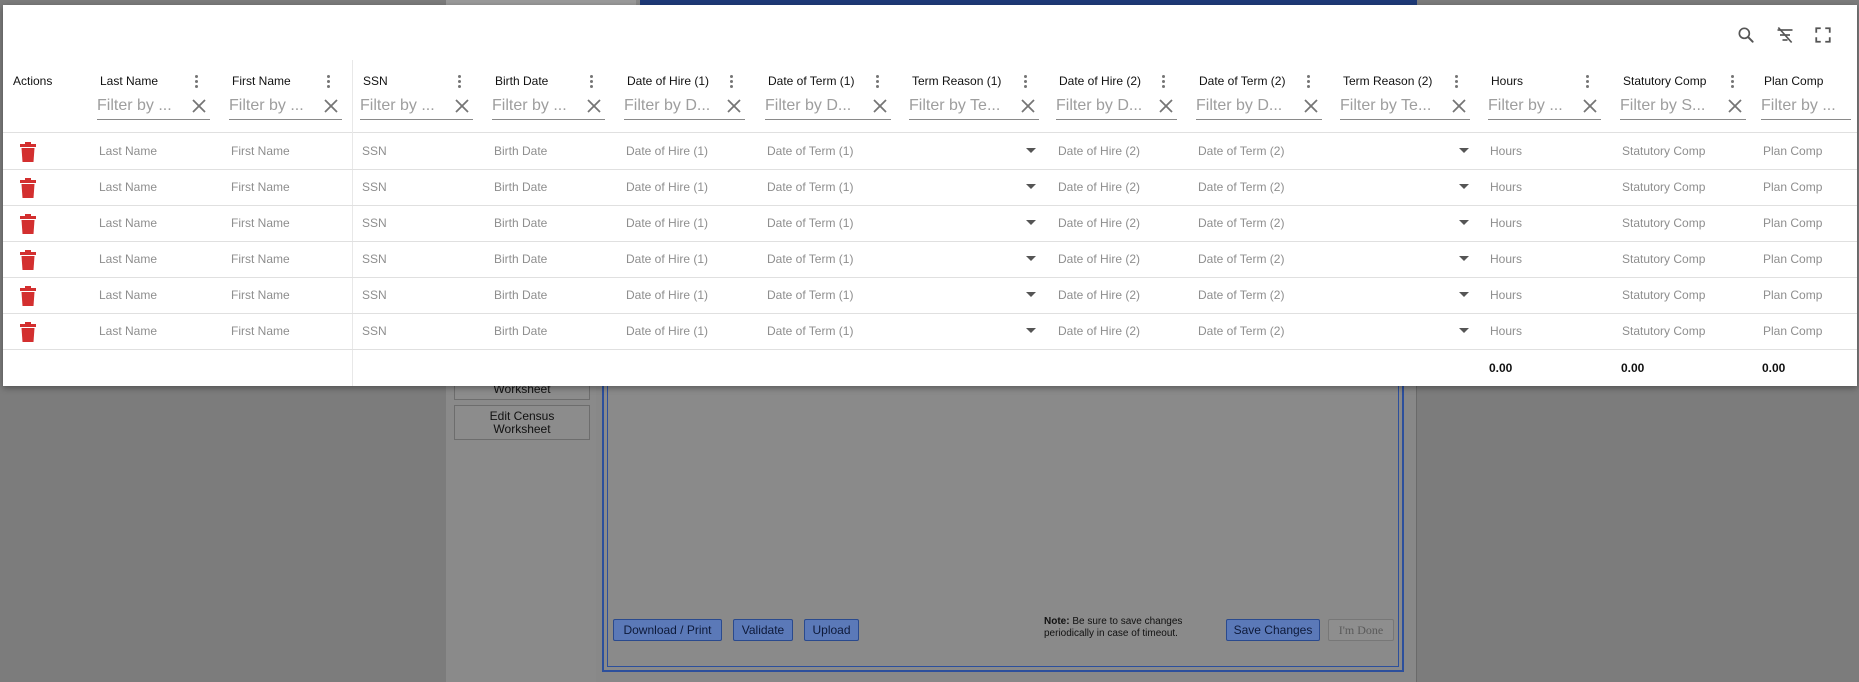 This screenshot has height=682, width=1859. Describe the element at coordinates (522, 422) in the screenshot. I see `edit-census-worksheet-button: Edit Census Worksheet` at that location.